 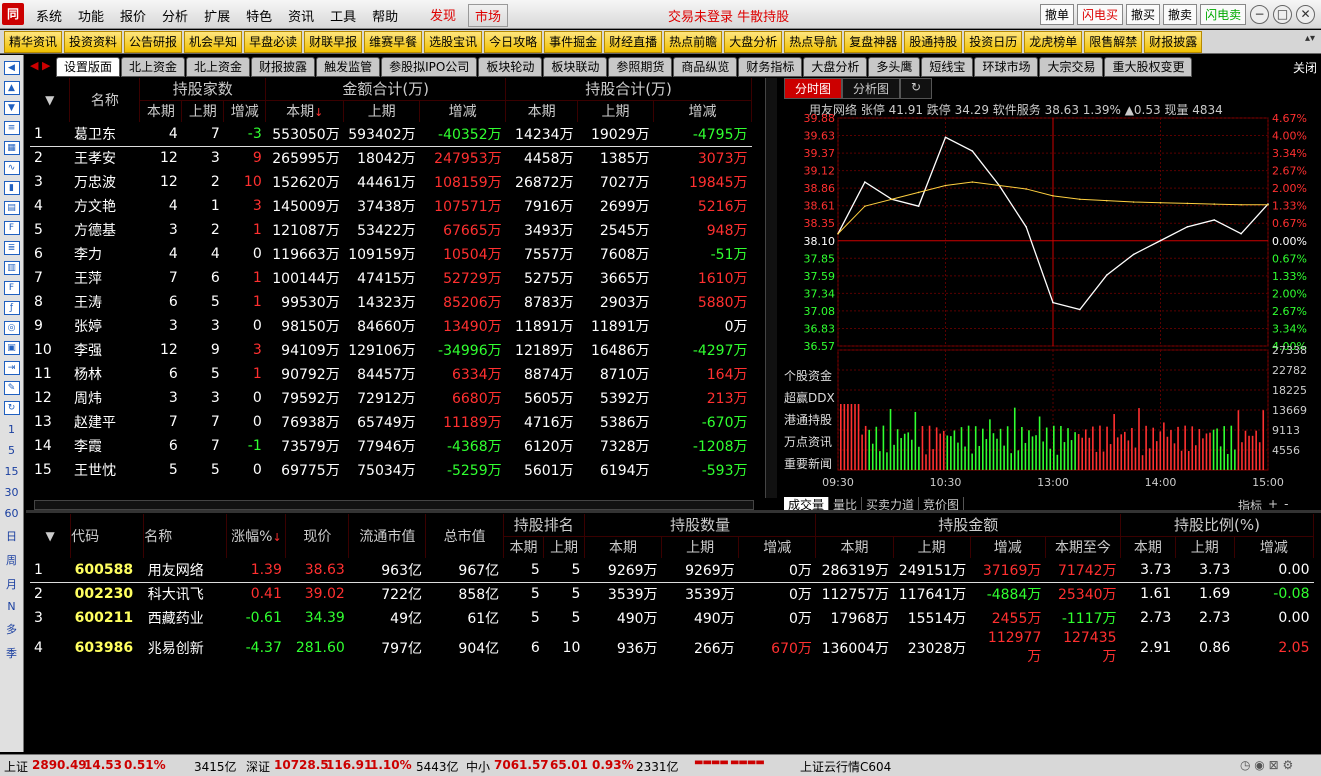 What do you see at coordinates (51, 536) in the screenshot?
I see `stocks-row-menu-icon: ▼` at bounding box center [51, 536].